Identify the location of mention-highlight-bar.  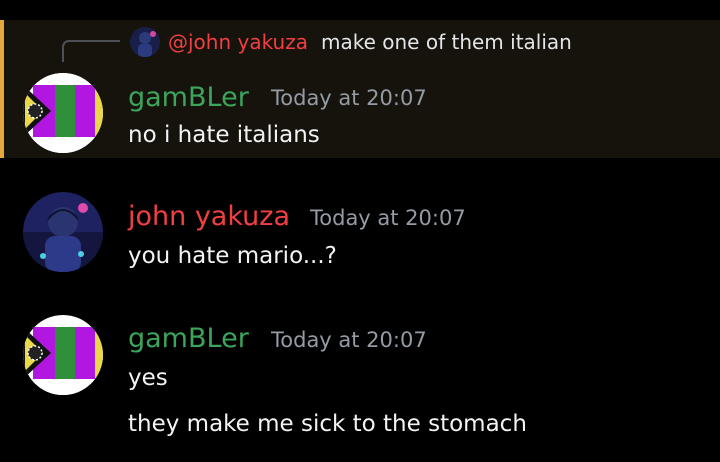
(2, 89).